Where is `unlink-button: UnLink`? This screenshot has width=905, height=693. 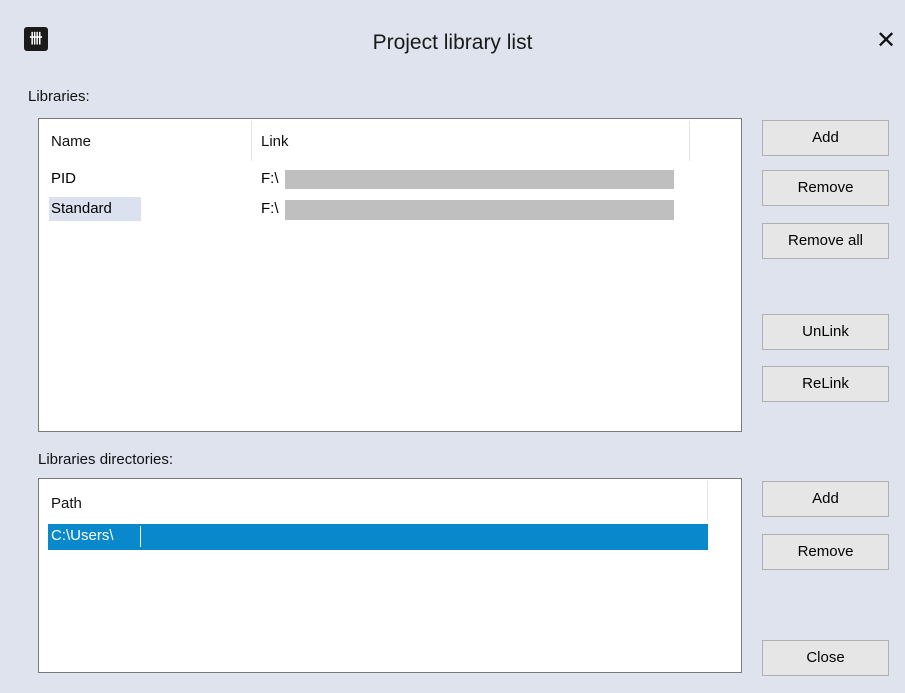 unlink-button: UnLink is located at coordinates (825, 332).